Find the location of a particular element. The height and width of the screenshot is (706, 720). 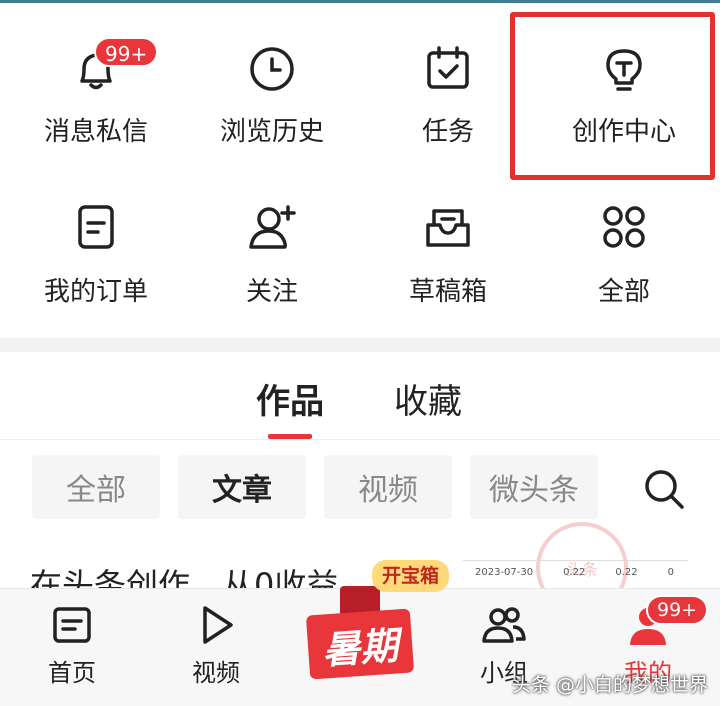

filter-videos: 视频 is located at coordinates (388, 487).